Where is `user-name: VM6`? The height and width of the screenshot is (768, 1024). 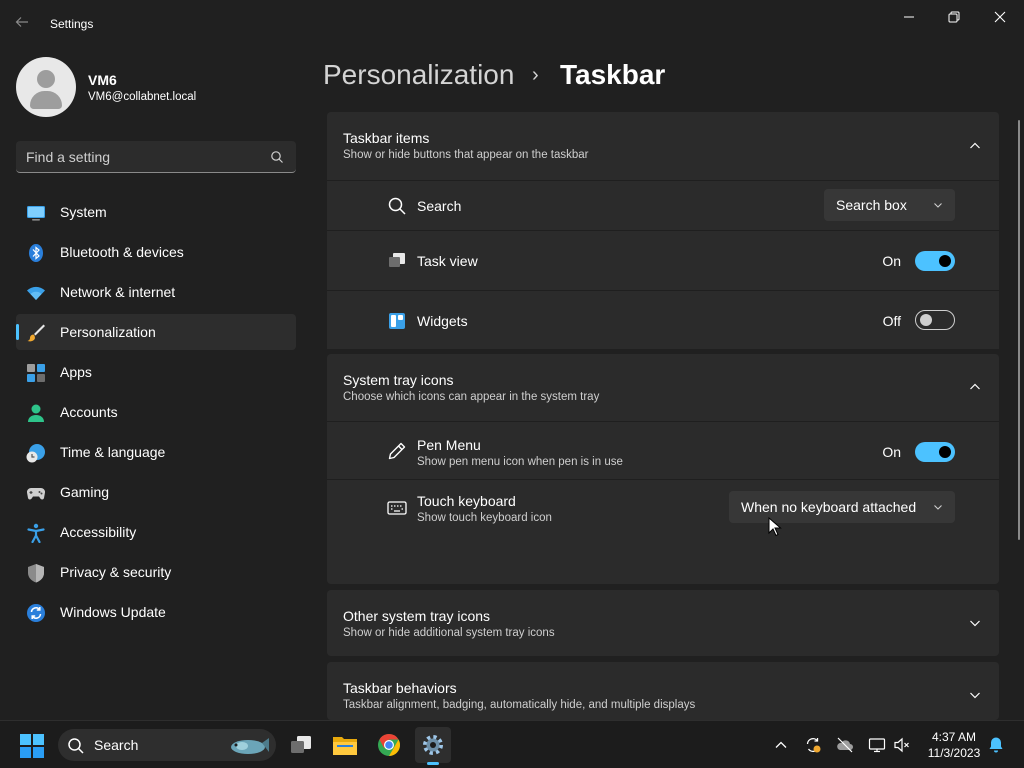 user-name: VM6 is located at coordinates (102, 80).